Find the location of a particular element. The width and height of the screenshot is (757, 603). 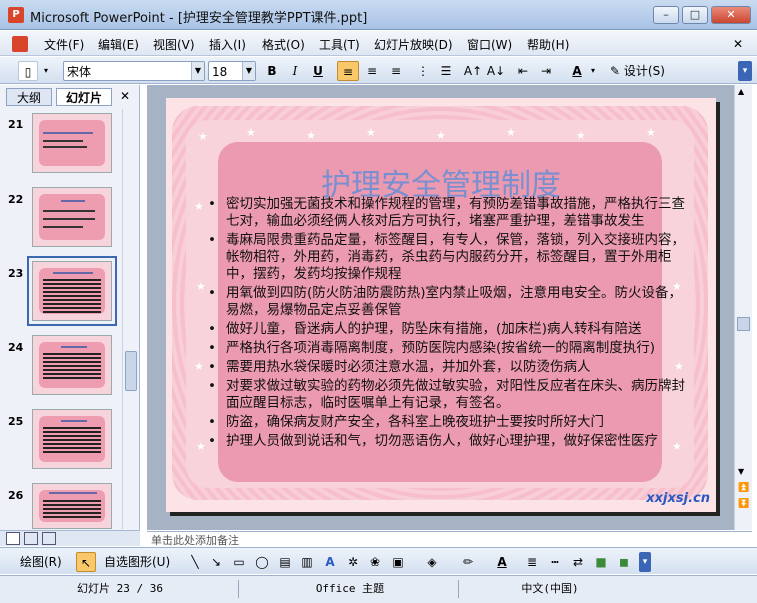

menu-format: 格式(O) is located at coordinates (283, 44).